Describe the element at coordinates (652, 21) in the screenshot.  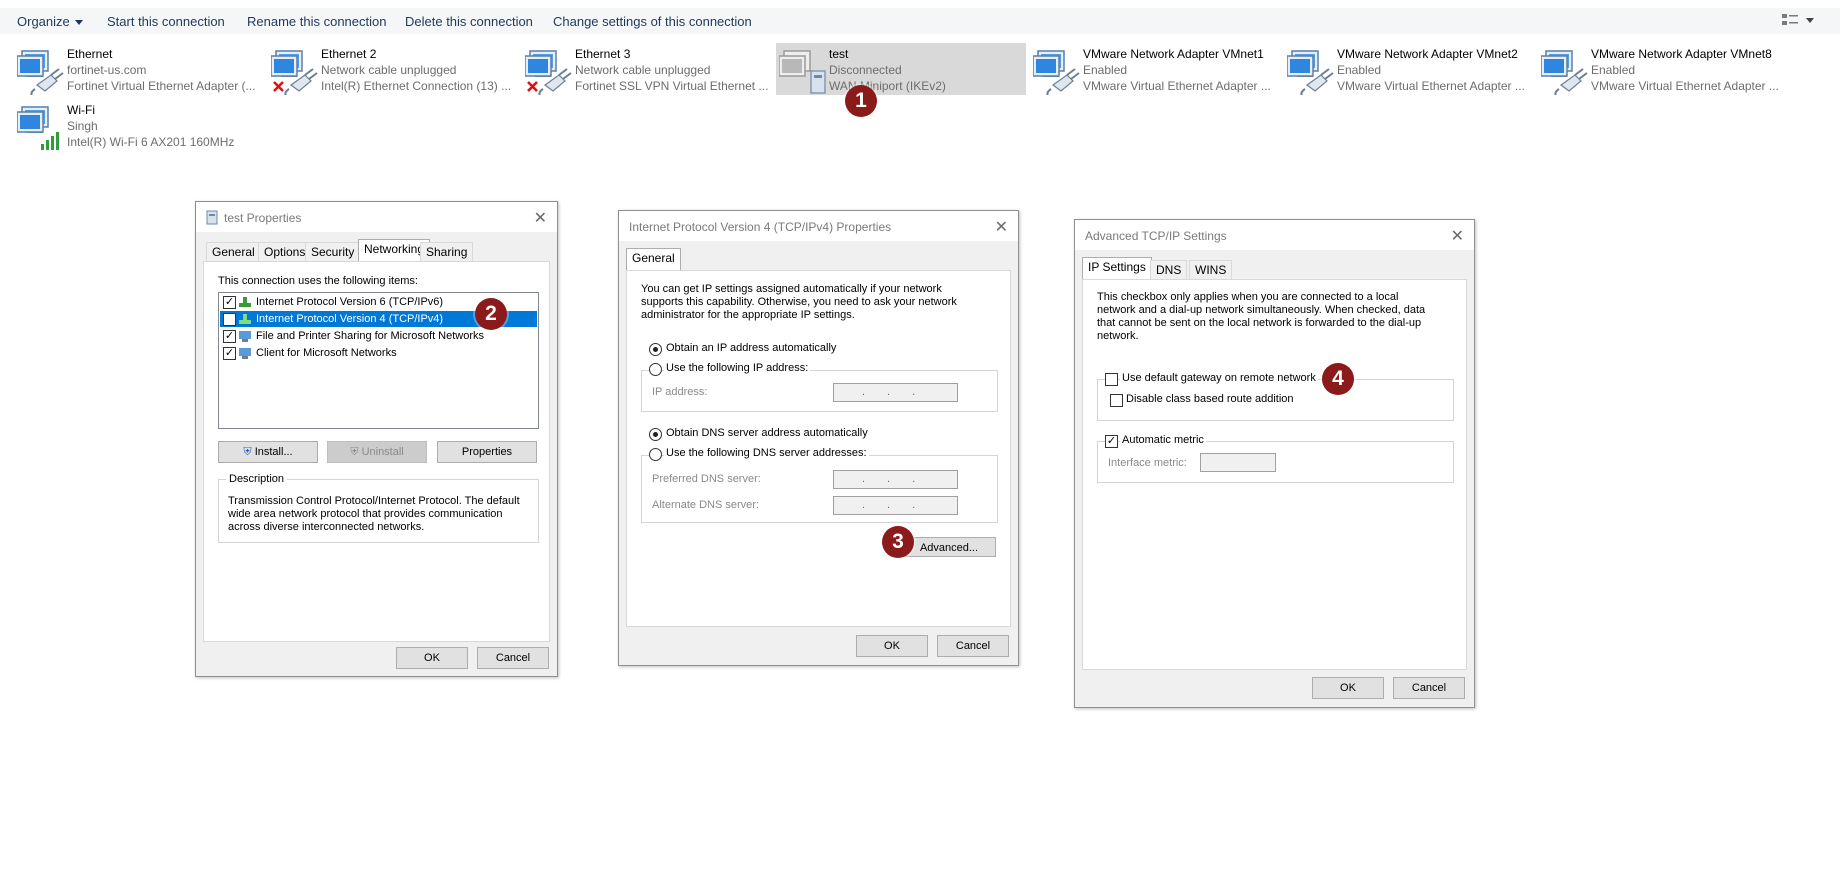
I see `change-settings-button: Change settings of this connection` at that location.